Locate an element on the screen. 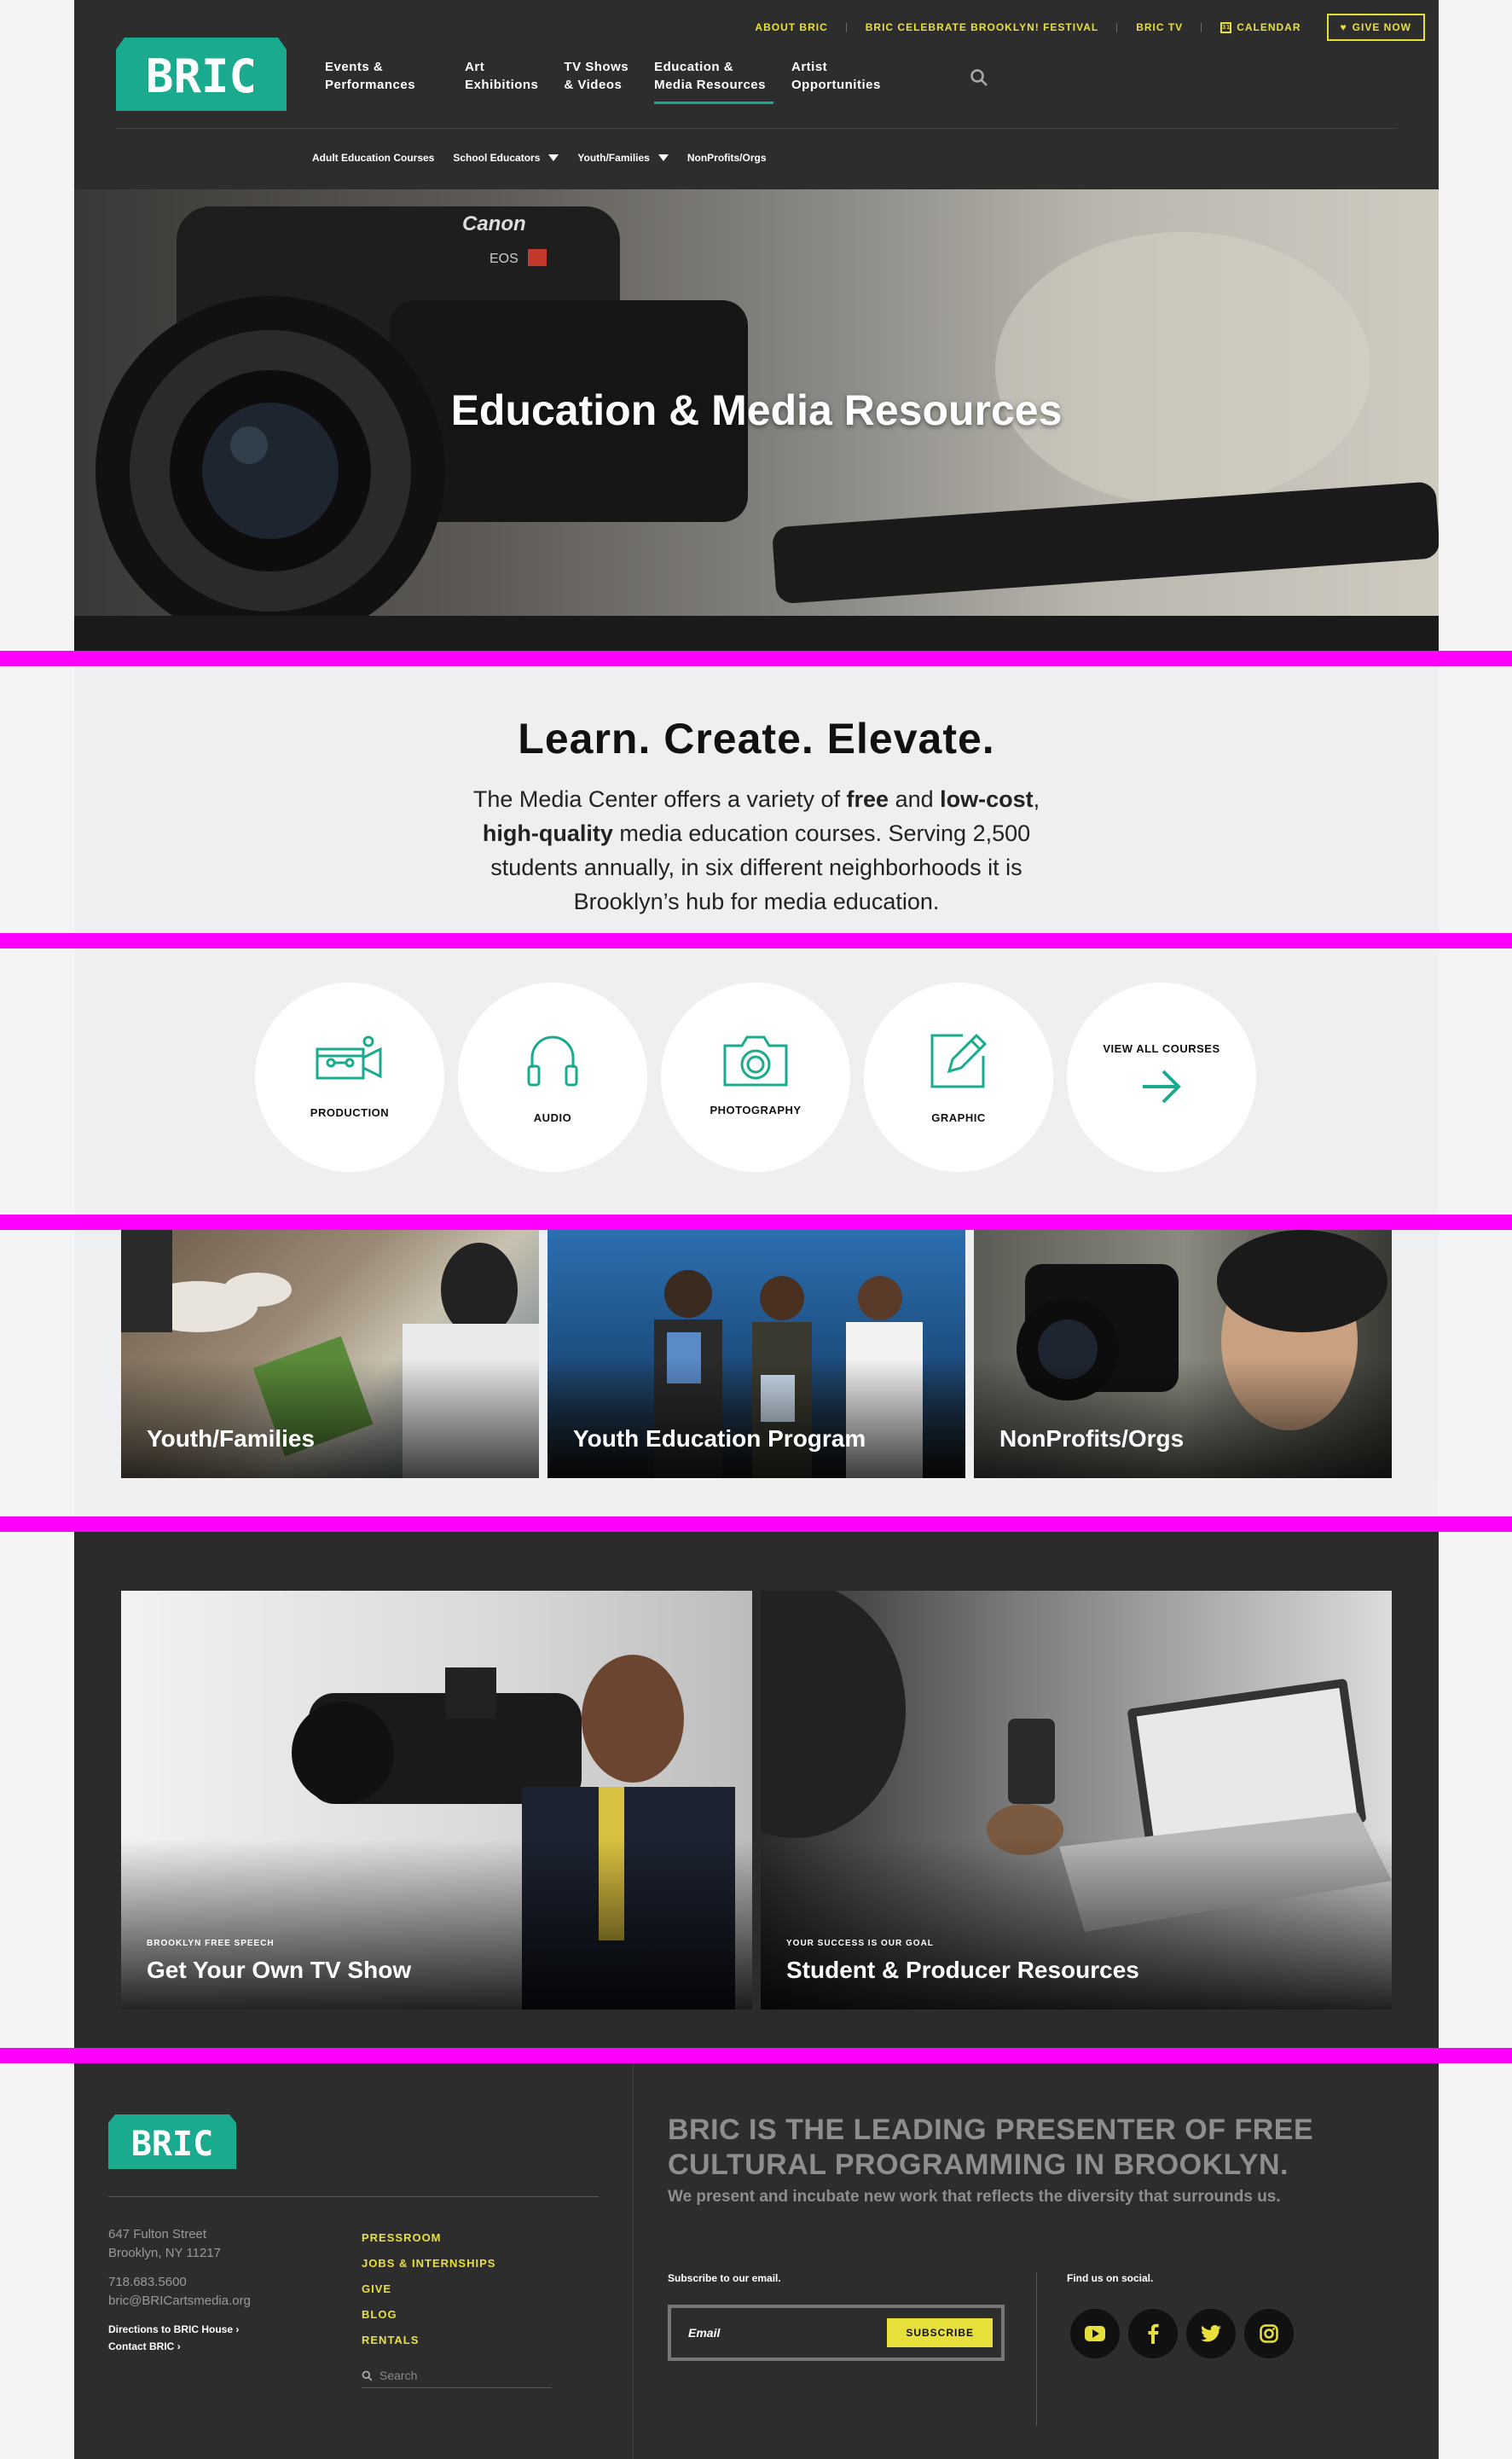  course-audio: AUDIO is located at coordinates (552, 1078).